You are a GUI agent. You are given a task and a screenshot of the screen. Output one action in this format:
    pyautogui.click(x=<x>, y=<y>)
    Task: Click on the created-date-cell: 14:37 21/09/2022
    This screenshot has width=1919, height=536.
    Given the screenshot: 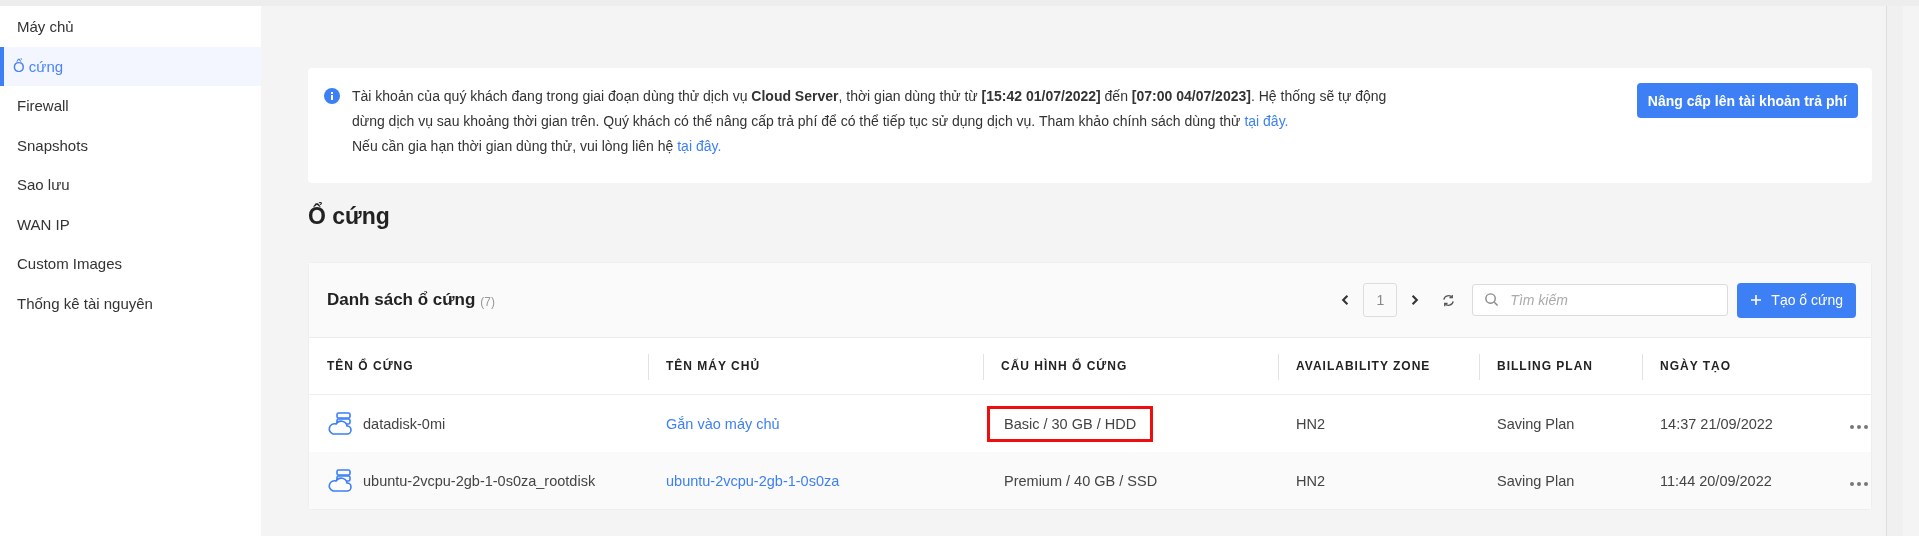 What is the action you would take?
    pyautogui.click(x=1716, y=423)
    